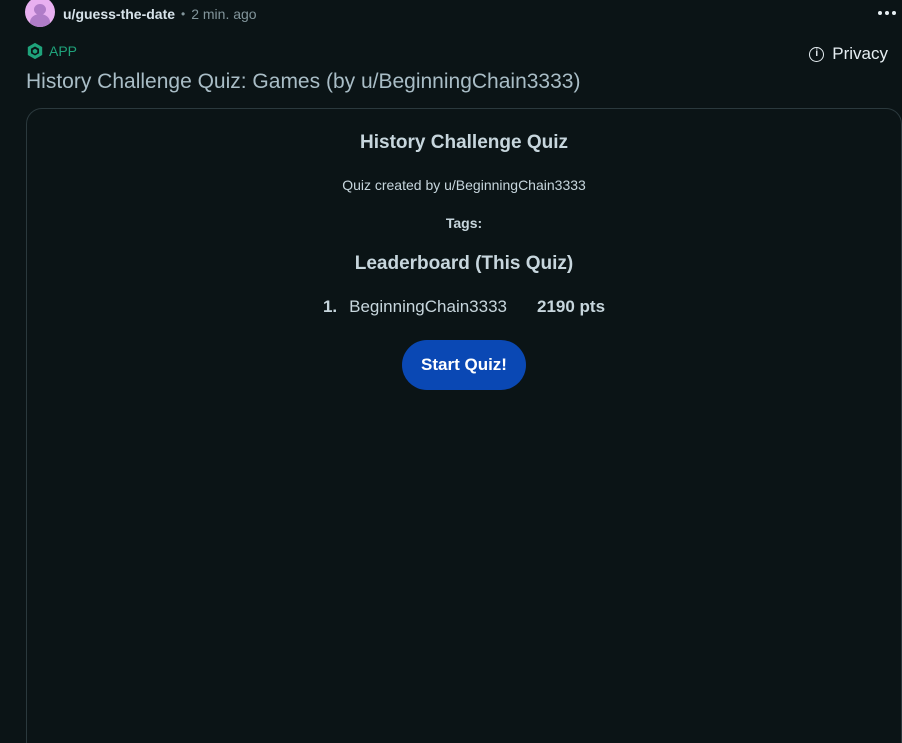 This screenshot has width=902, height=743. I want to click on devvit-app-icon, so click(35, 51).